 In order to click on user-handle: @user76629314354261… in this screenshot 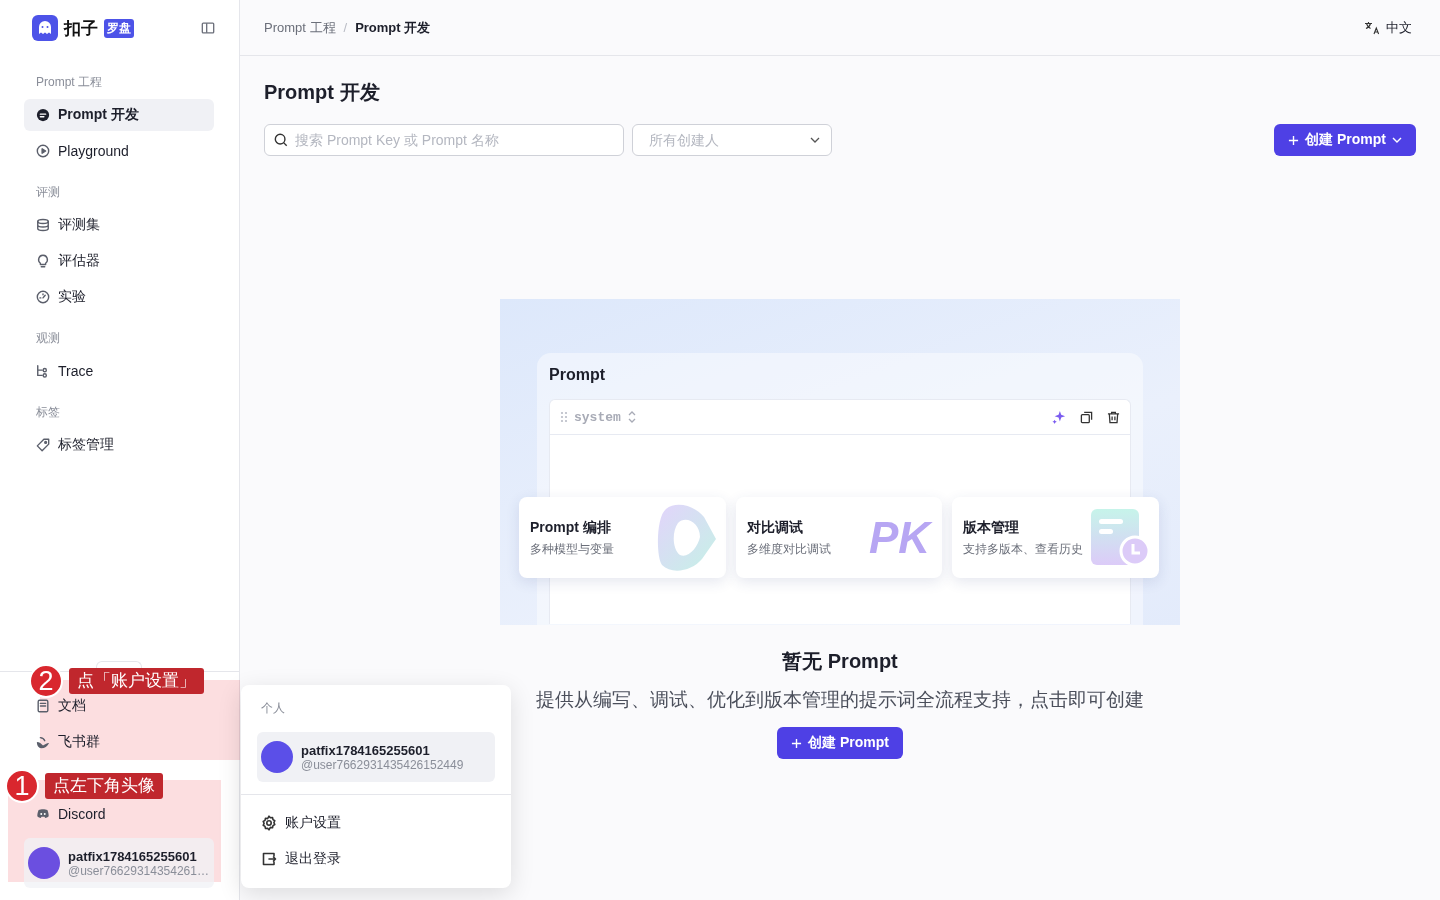, I will do `click(138, 870)`.